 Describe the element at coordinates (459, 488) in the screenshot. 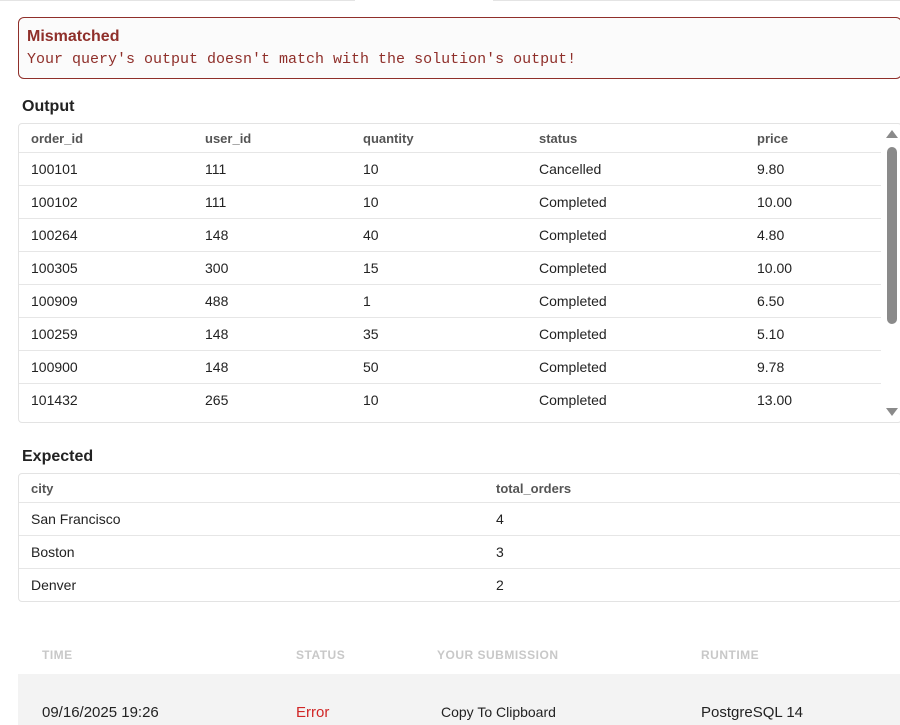

I see `expected-table-header: city total_orders` at that location.